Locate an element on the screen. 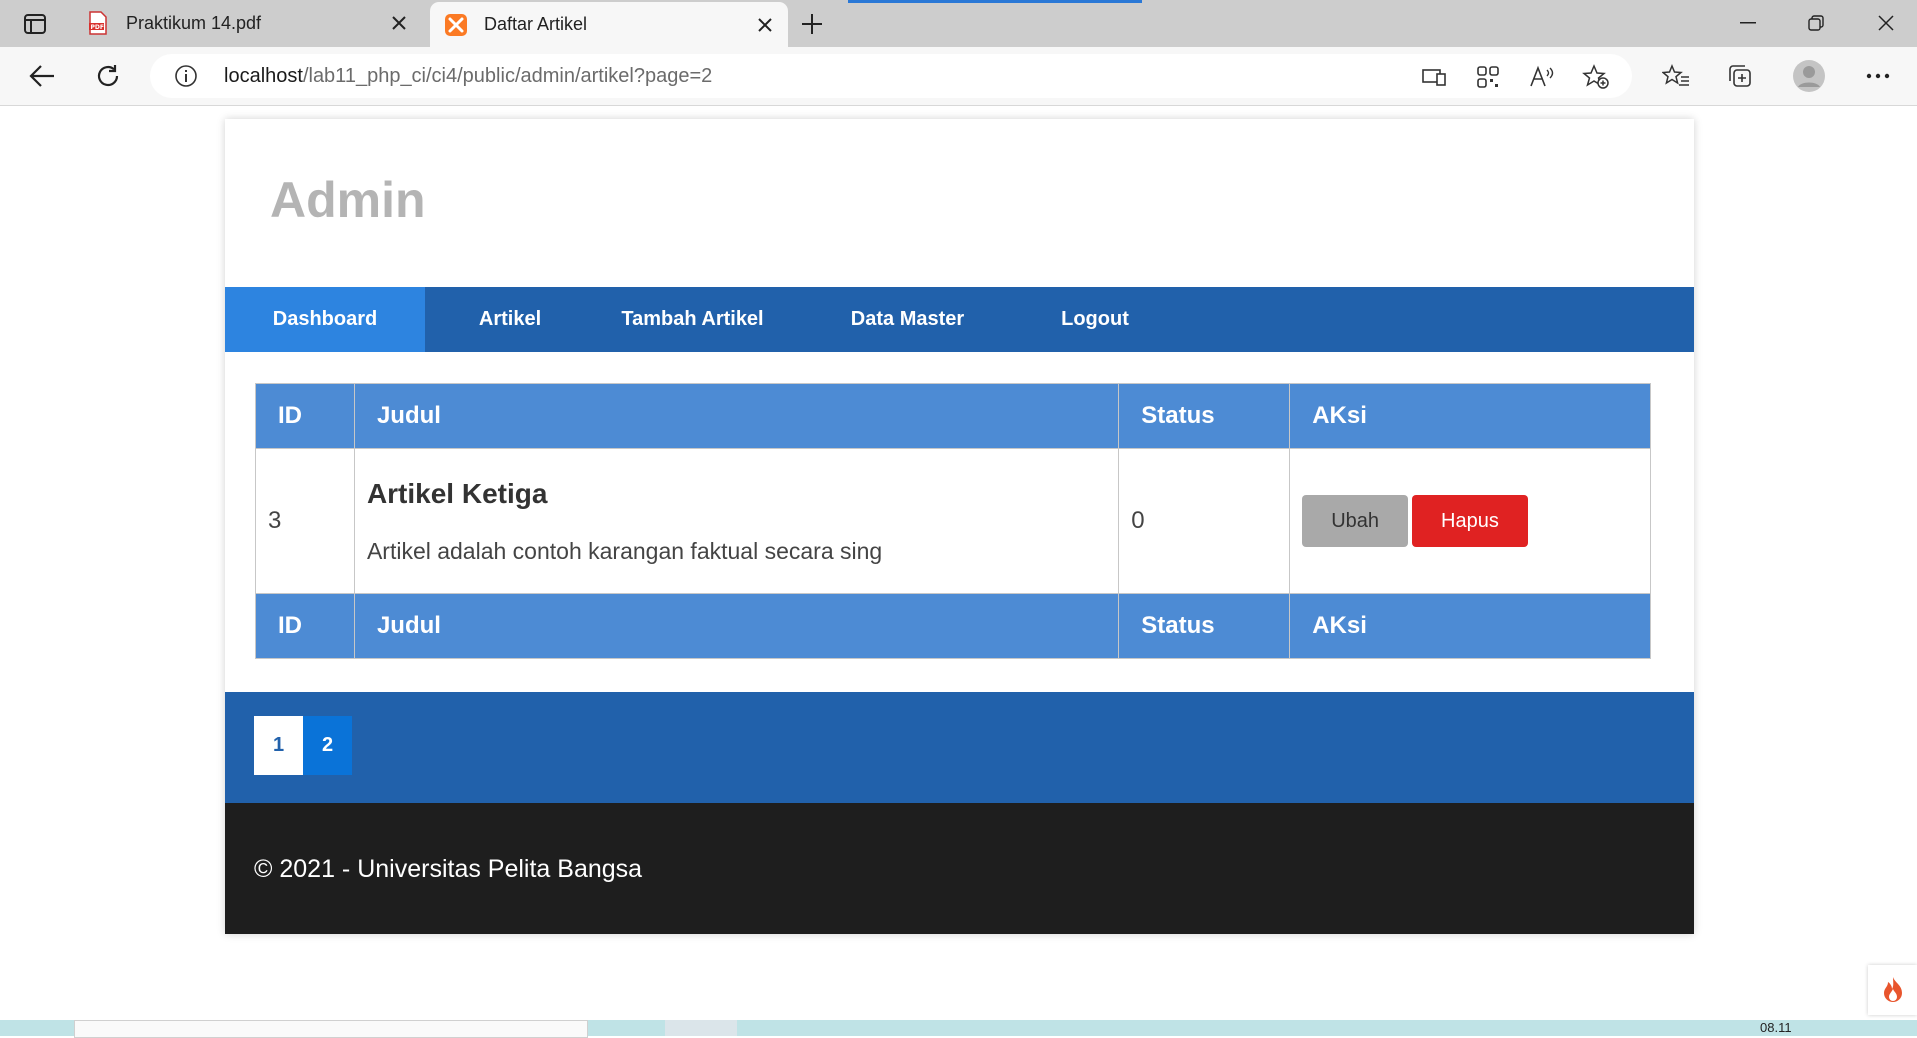  close-icon is located at coordinates (1886, 23).